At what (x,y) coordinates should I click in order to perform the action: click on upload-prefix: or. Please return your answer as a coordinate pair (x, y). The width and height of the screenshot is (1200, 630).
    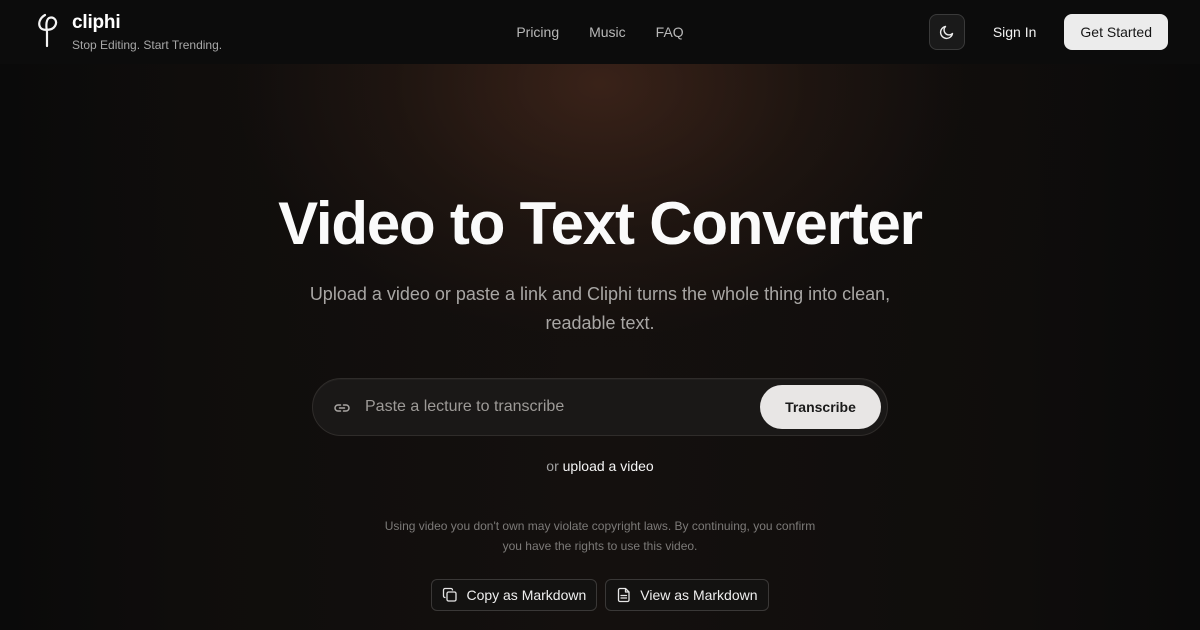
    Looking at the image, I should click on (552, 466).